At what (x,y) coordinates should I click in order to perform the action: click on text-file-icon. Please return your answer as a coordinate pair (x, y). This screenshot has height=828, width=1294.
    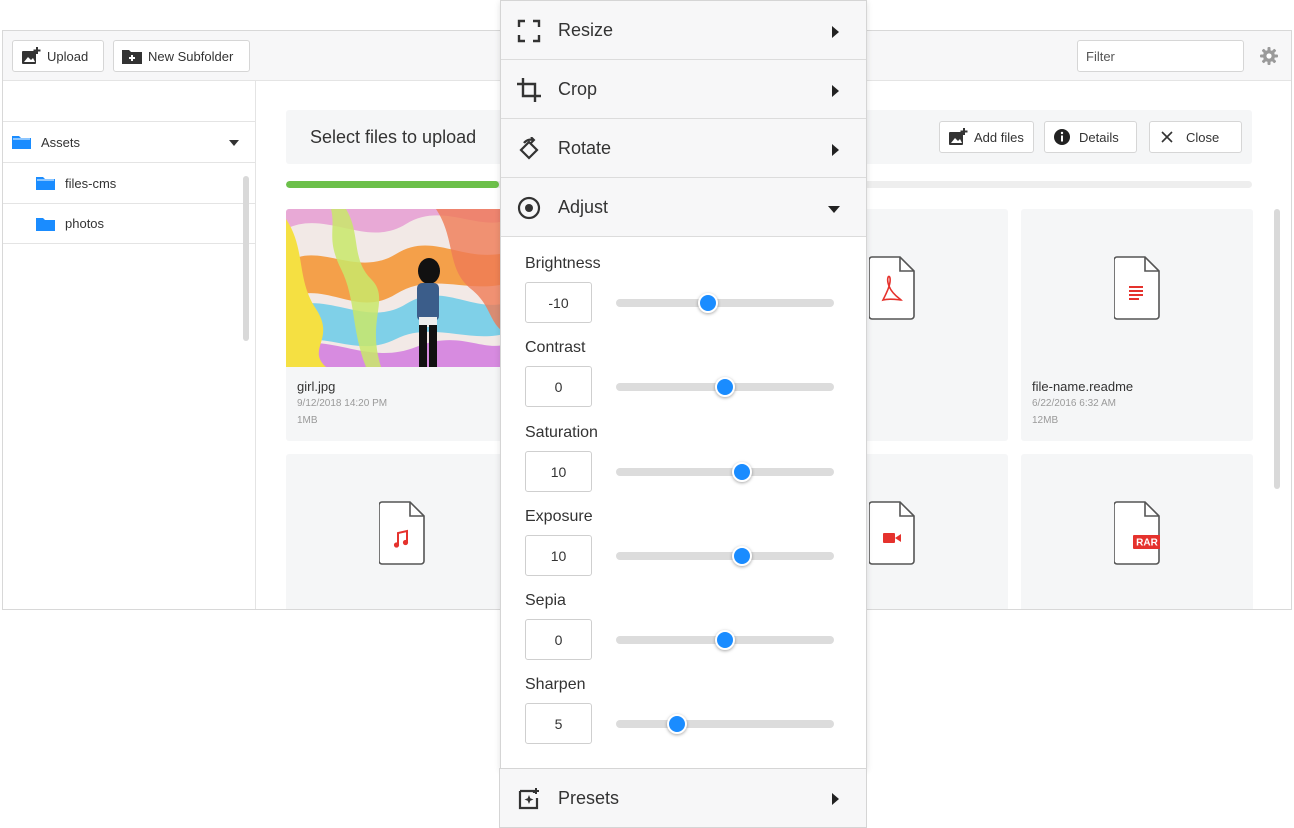
    Looking at the image, I should click on (1137, 288).